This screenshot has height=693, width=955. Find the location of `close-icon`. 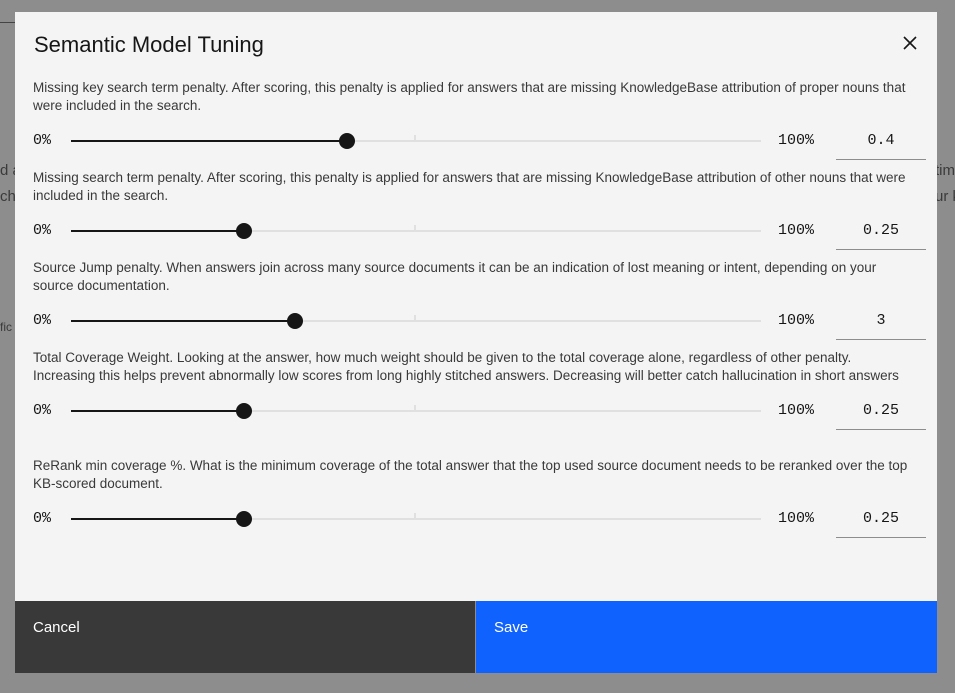

close-icon is located at coordinates (910, 43).